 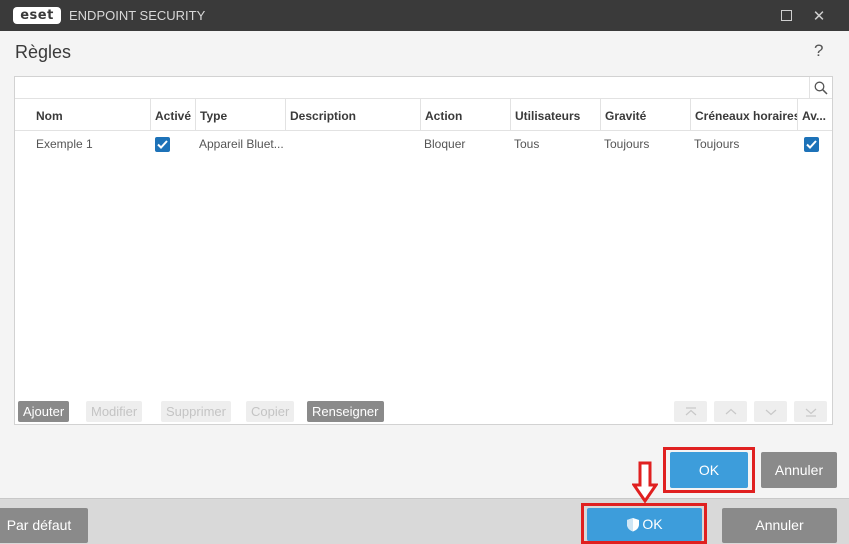 I want to click on cell-gravite: Toujours, so click(x=627, y=144).